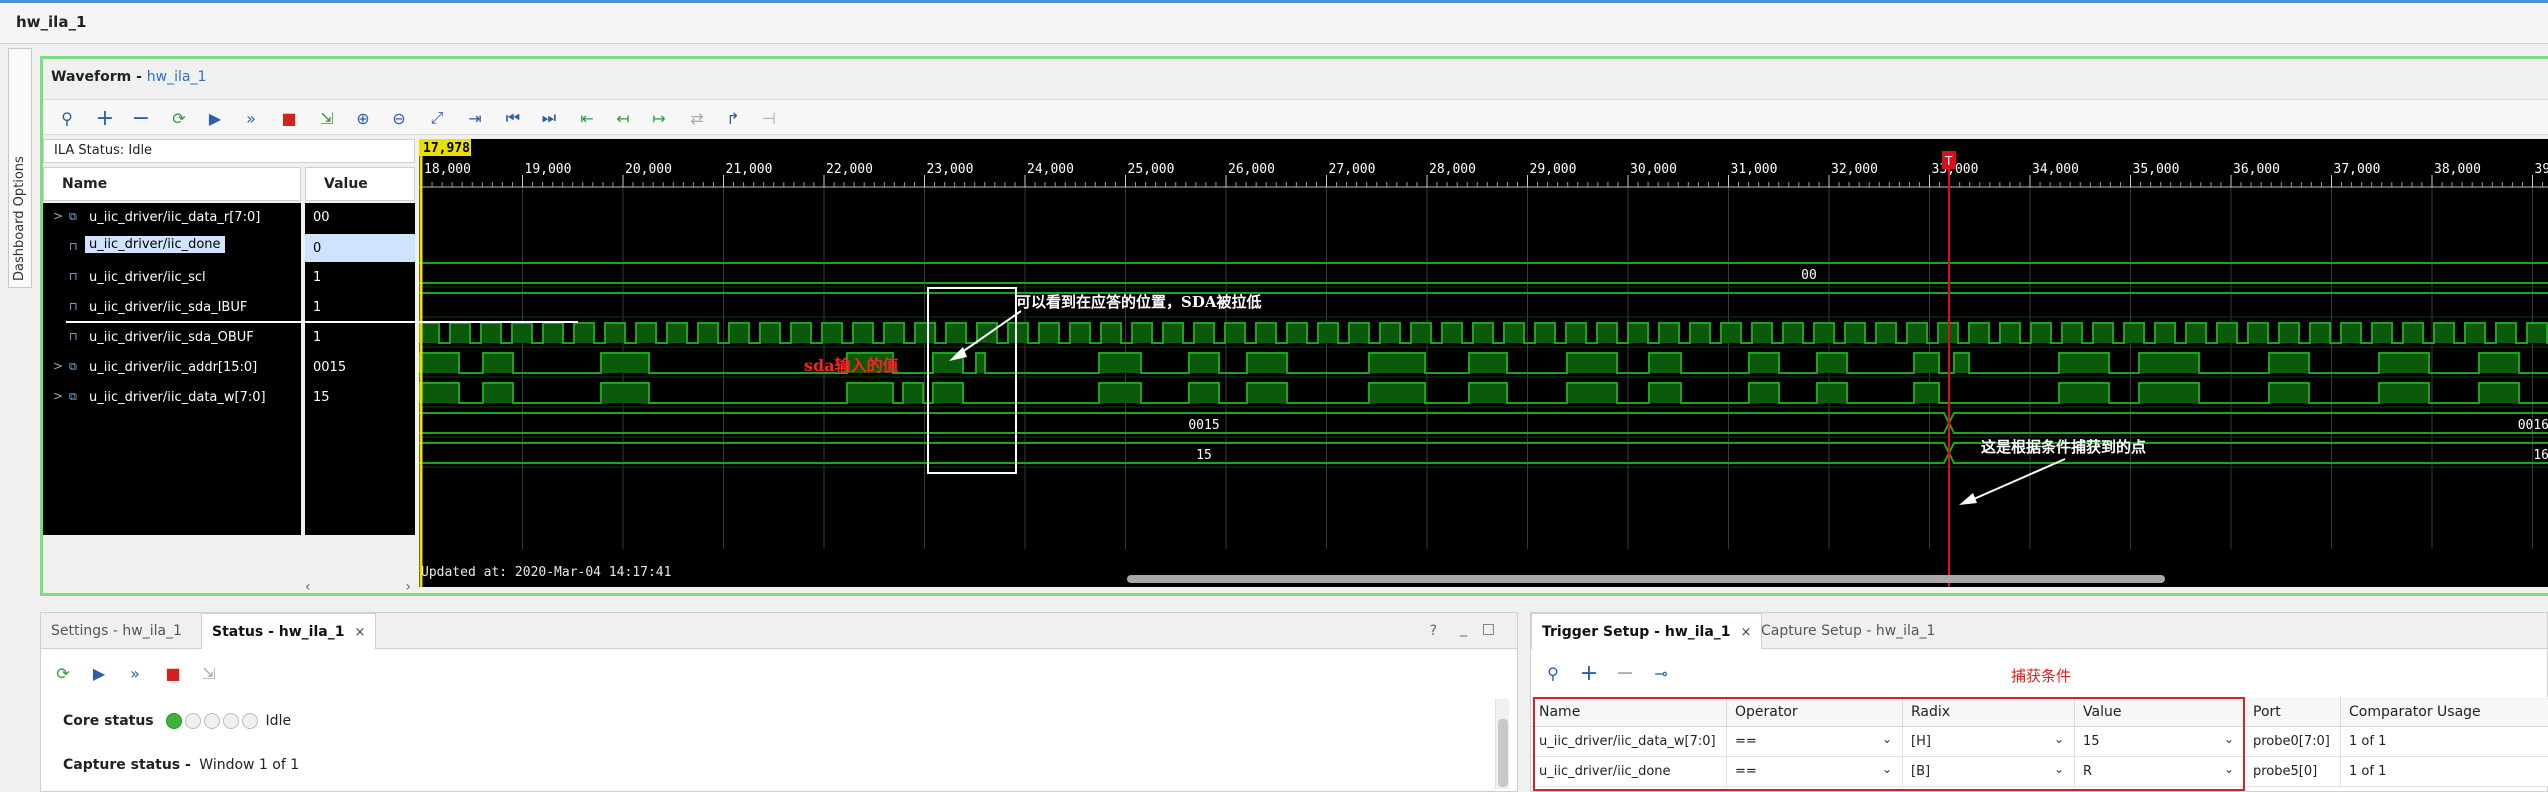  I want to click on name-column-header: Name, so click(172, 184).